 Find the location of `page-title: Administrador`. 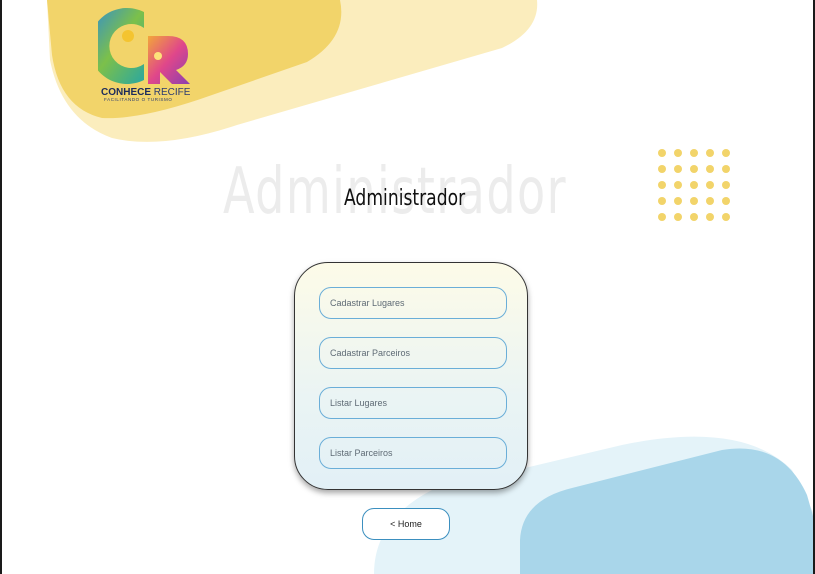

page-title: Administrador is located at coordinates (405, 198).